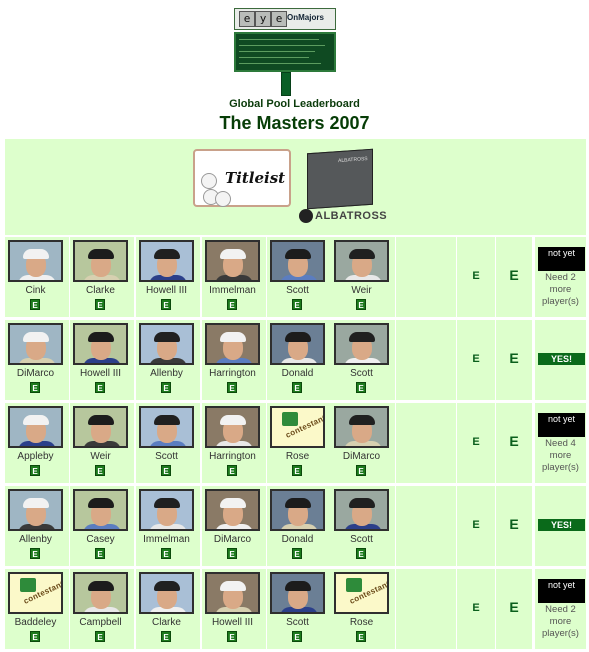 The width and height of the screenshot is (589, 652). Describe the element at coordinates (35, 622) in the screenshot. I see `player-name: Baddeley` at that location.